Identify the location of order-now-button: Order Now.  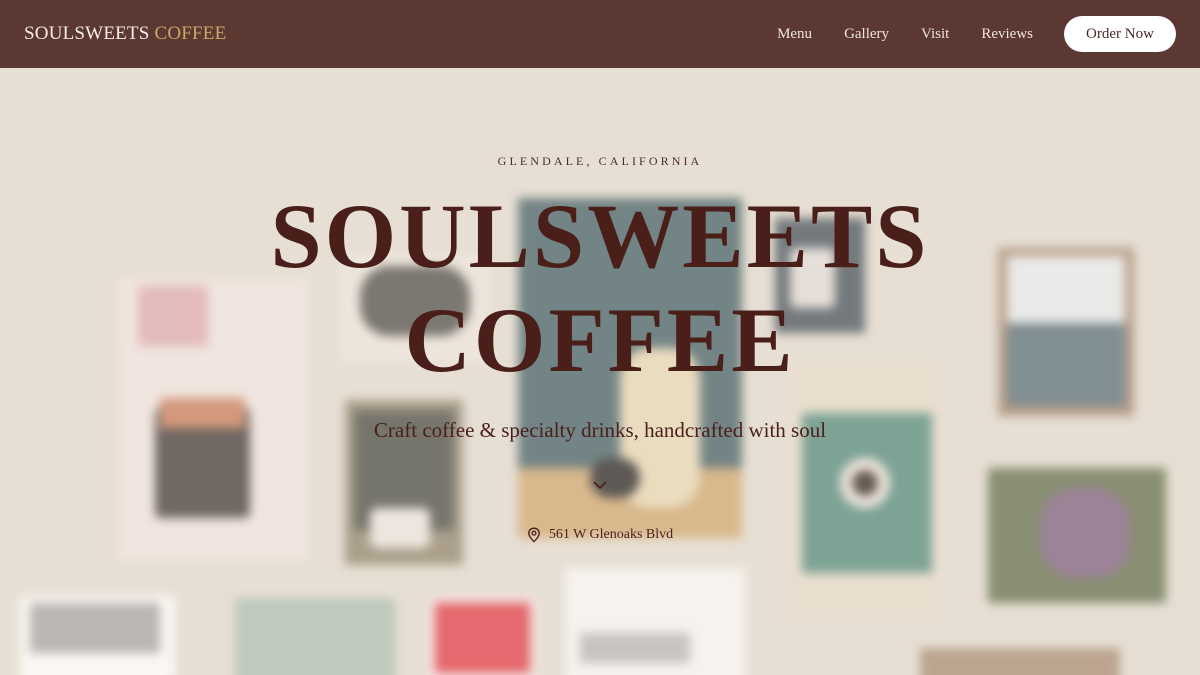
(1120, 34).